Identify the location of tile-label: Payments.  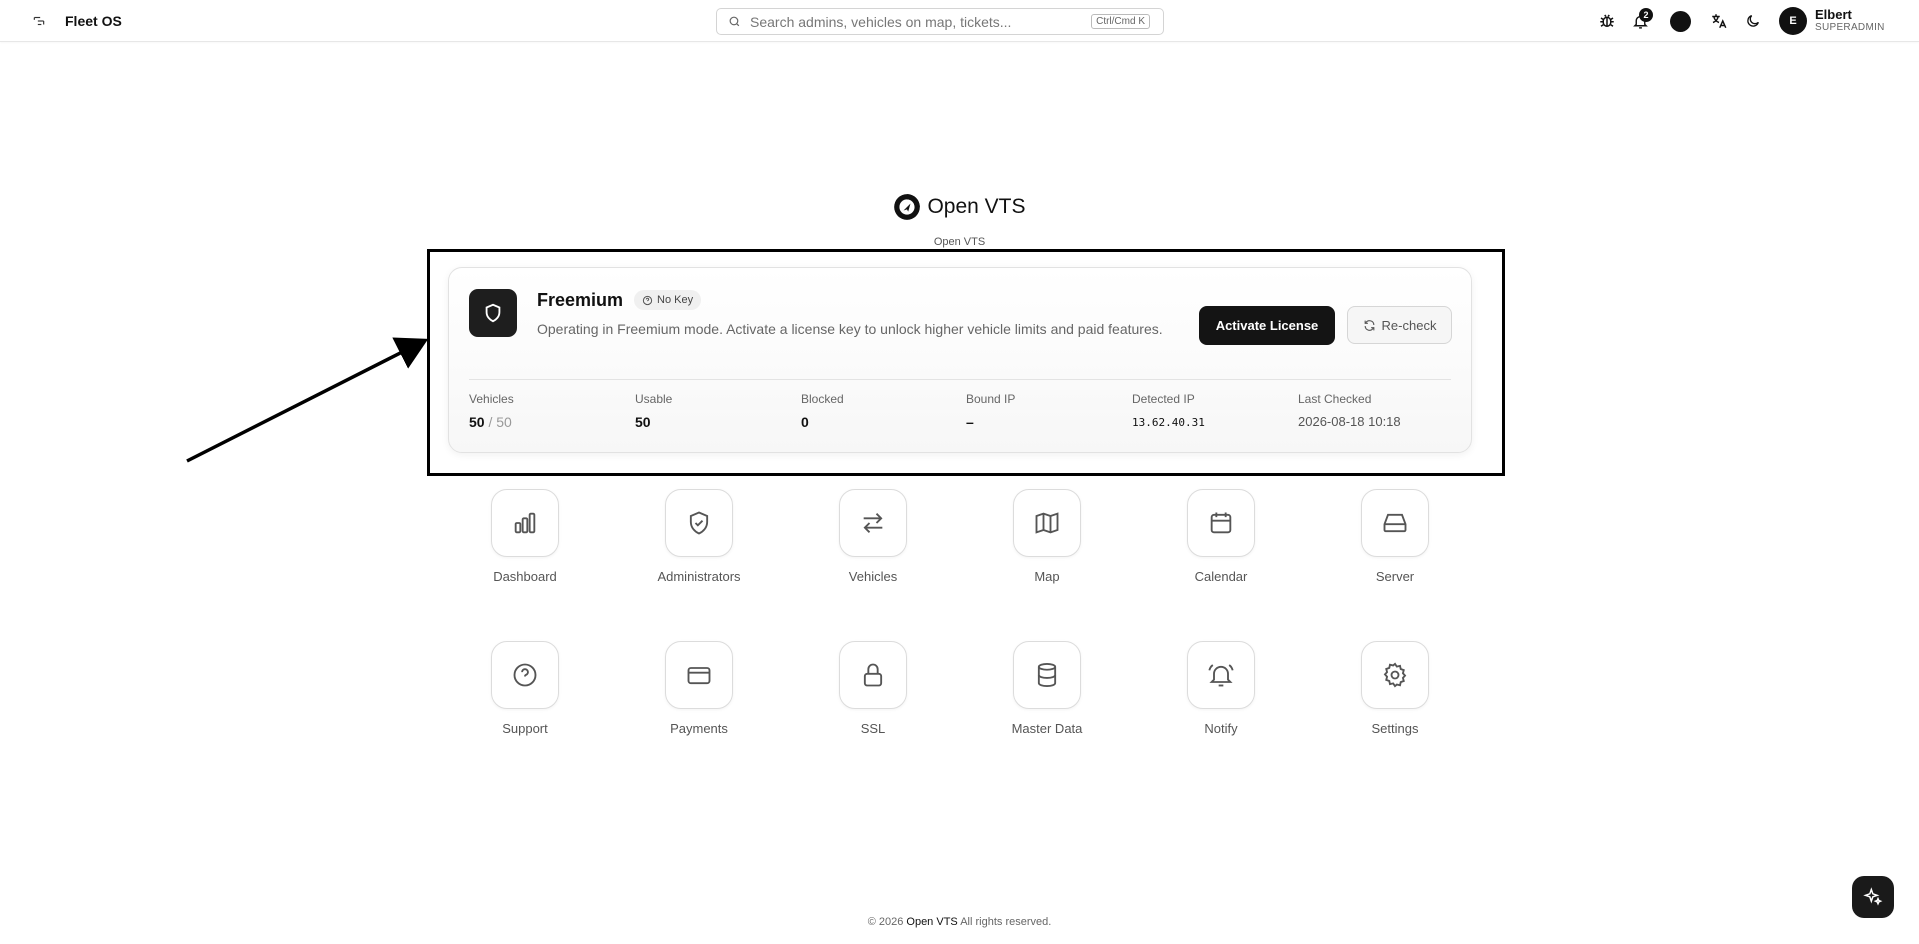
(699, 728).